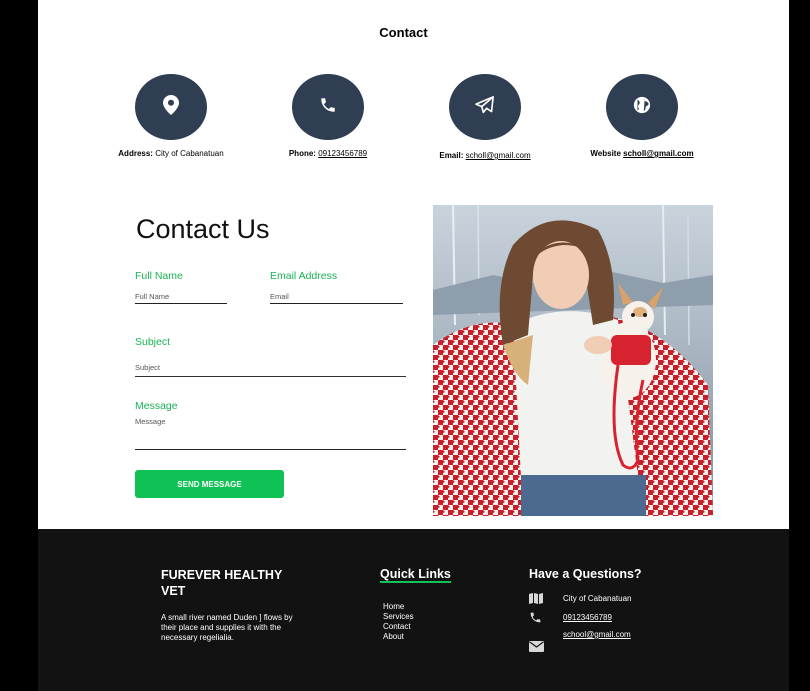 The image size is (810, 691). Describe the element at coordinates (153, 342) in the screenshot. I see `subject-label: Subject` at that location.